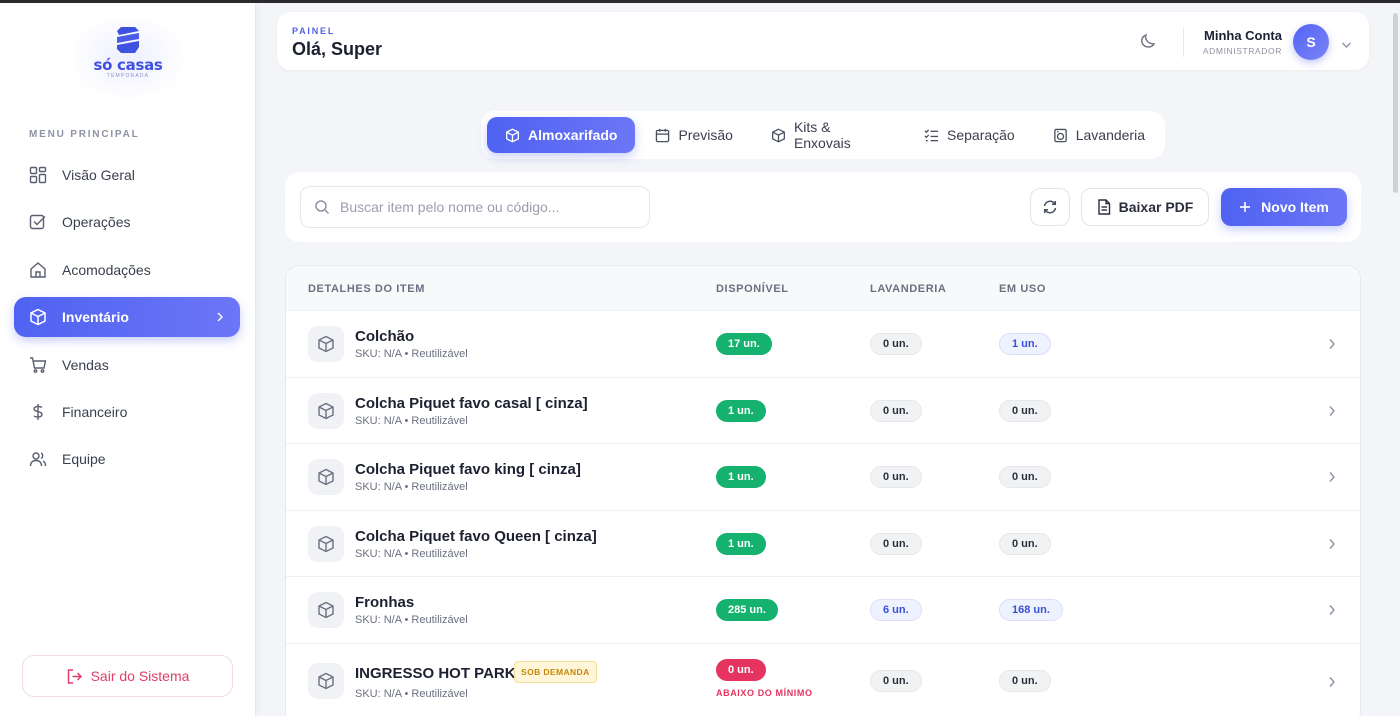 This screenshot has height=716, width=1400. I want to click on checkbox-icon, so click(38, 222).